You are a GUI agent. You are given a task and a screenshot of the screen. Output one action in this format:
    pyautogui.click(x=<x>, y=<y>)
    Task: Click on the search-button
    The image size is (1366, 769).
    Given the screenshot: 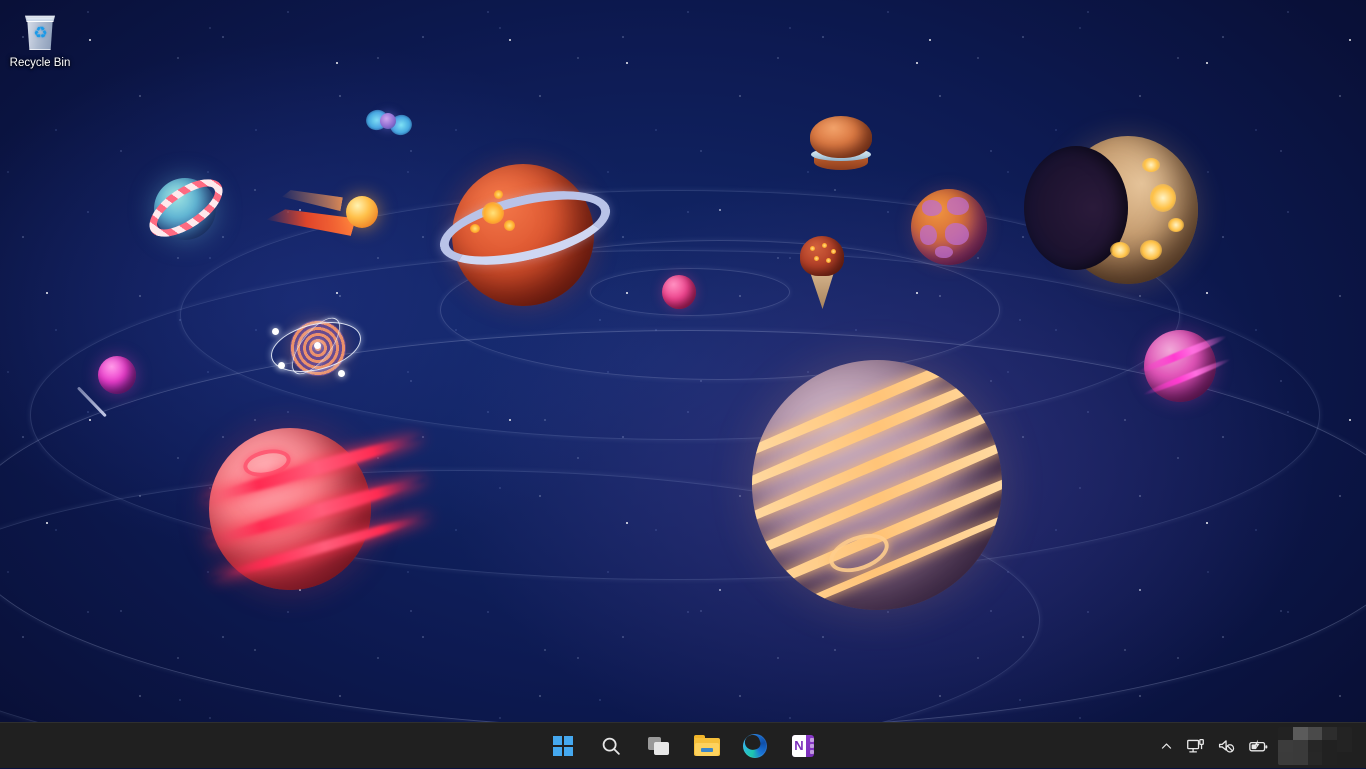 What is the action you would take?
    pyautogui.click(x=611, y=746)
    